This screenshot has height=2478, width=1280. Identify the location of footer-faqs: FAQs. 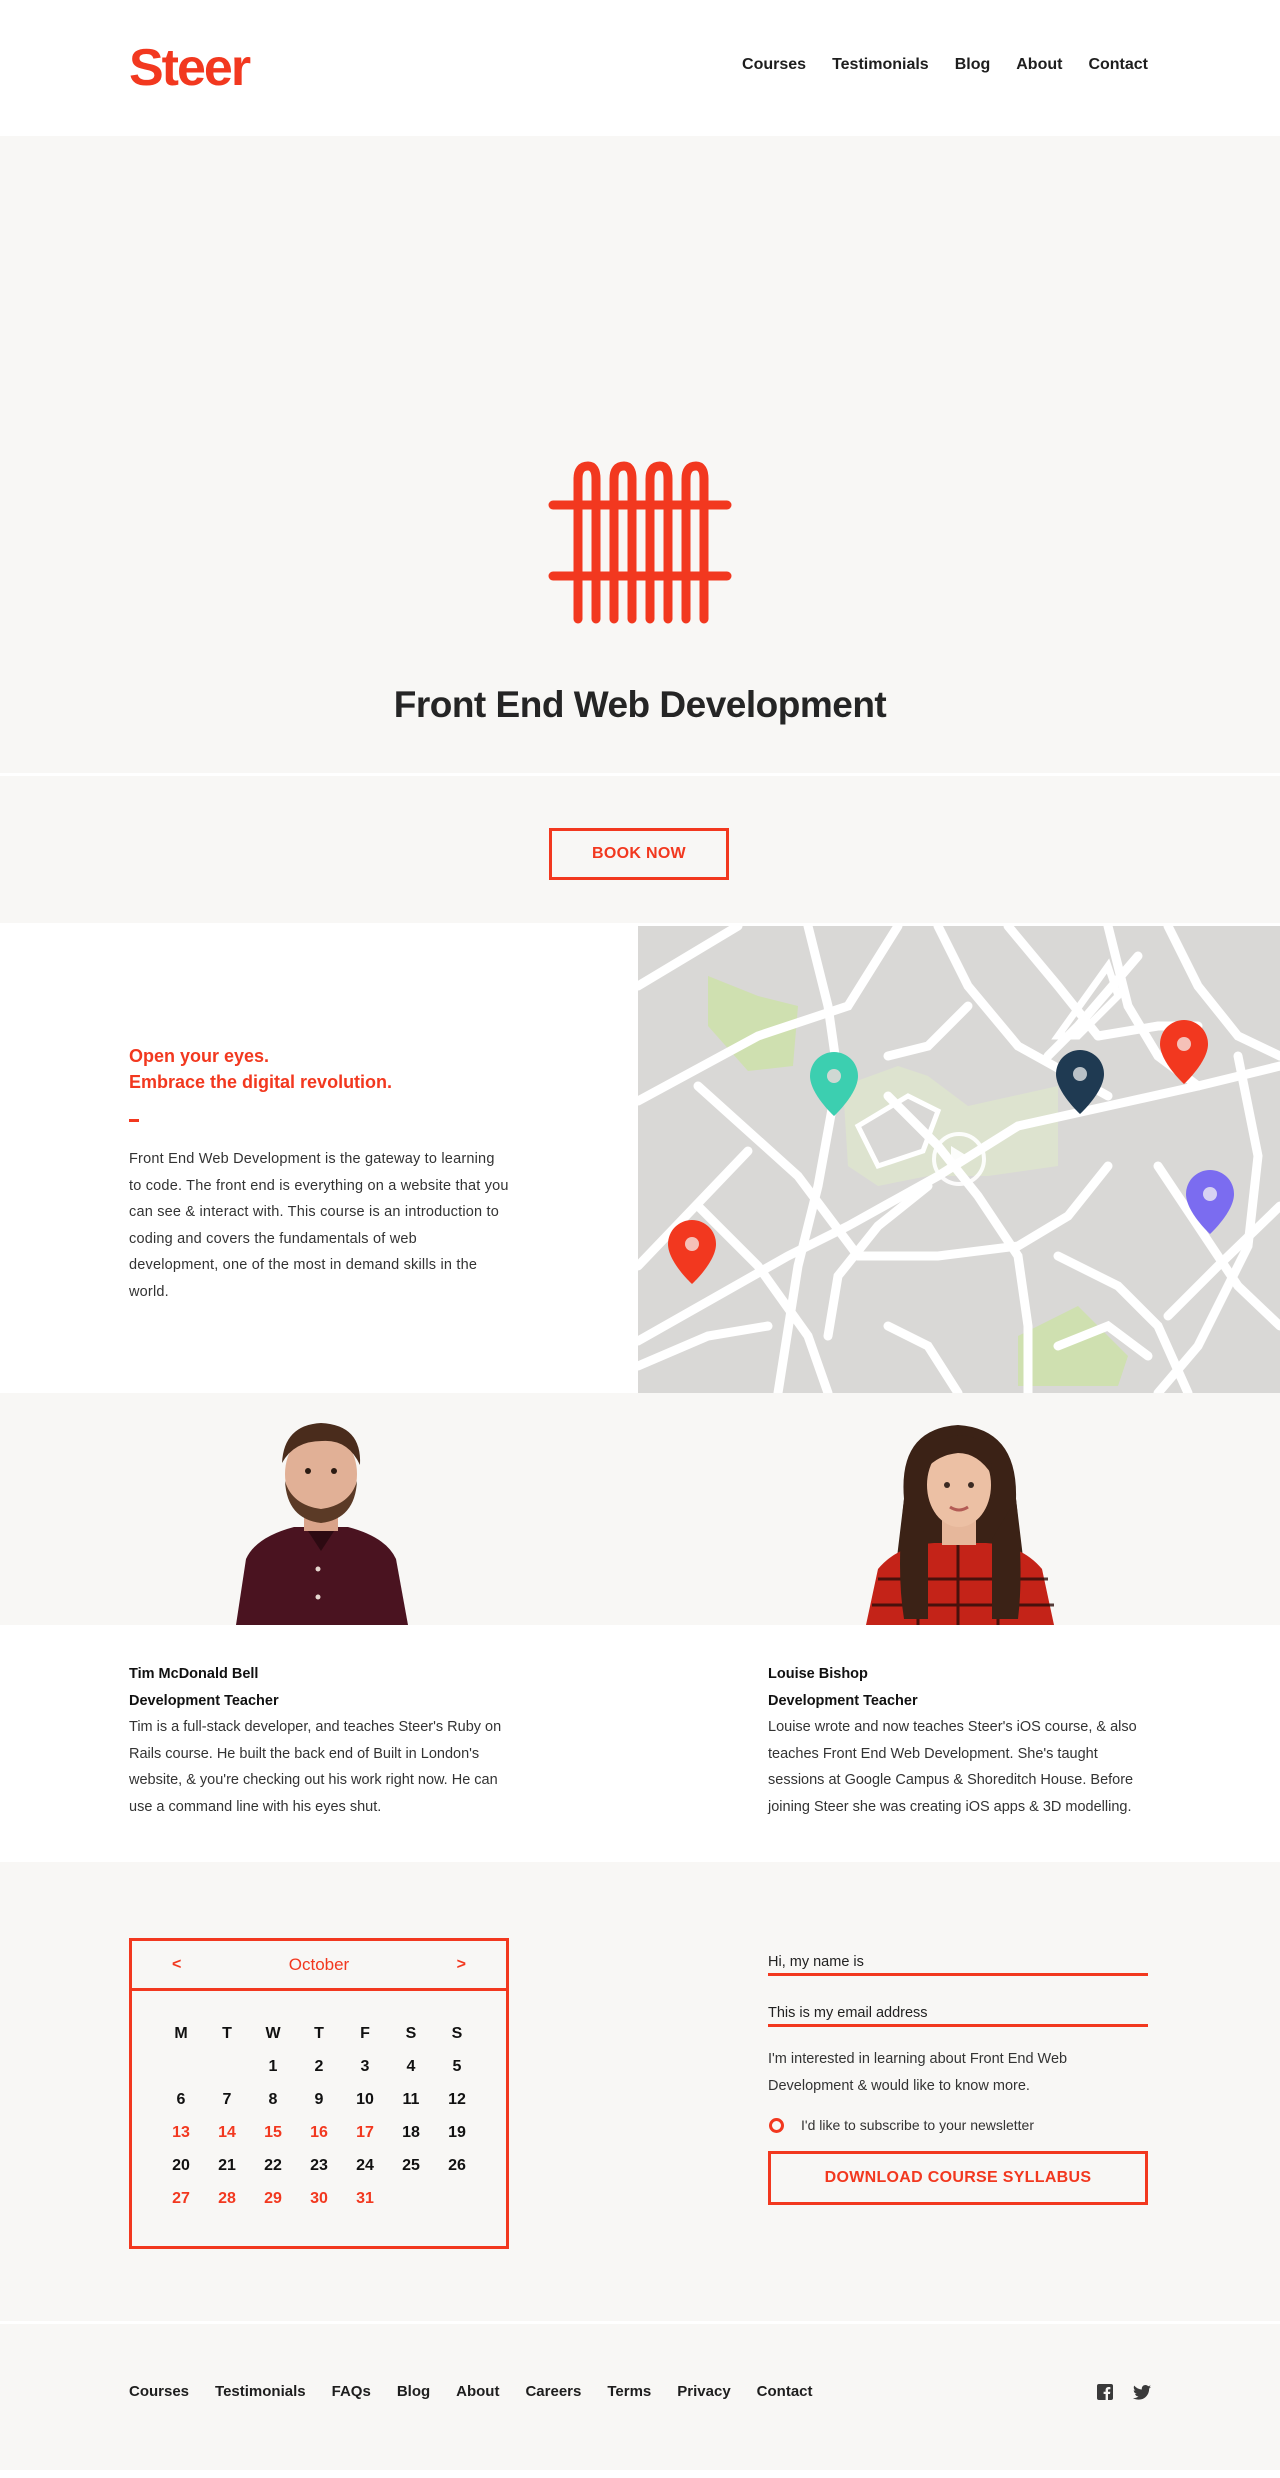
(351, 2391).